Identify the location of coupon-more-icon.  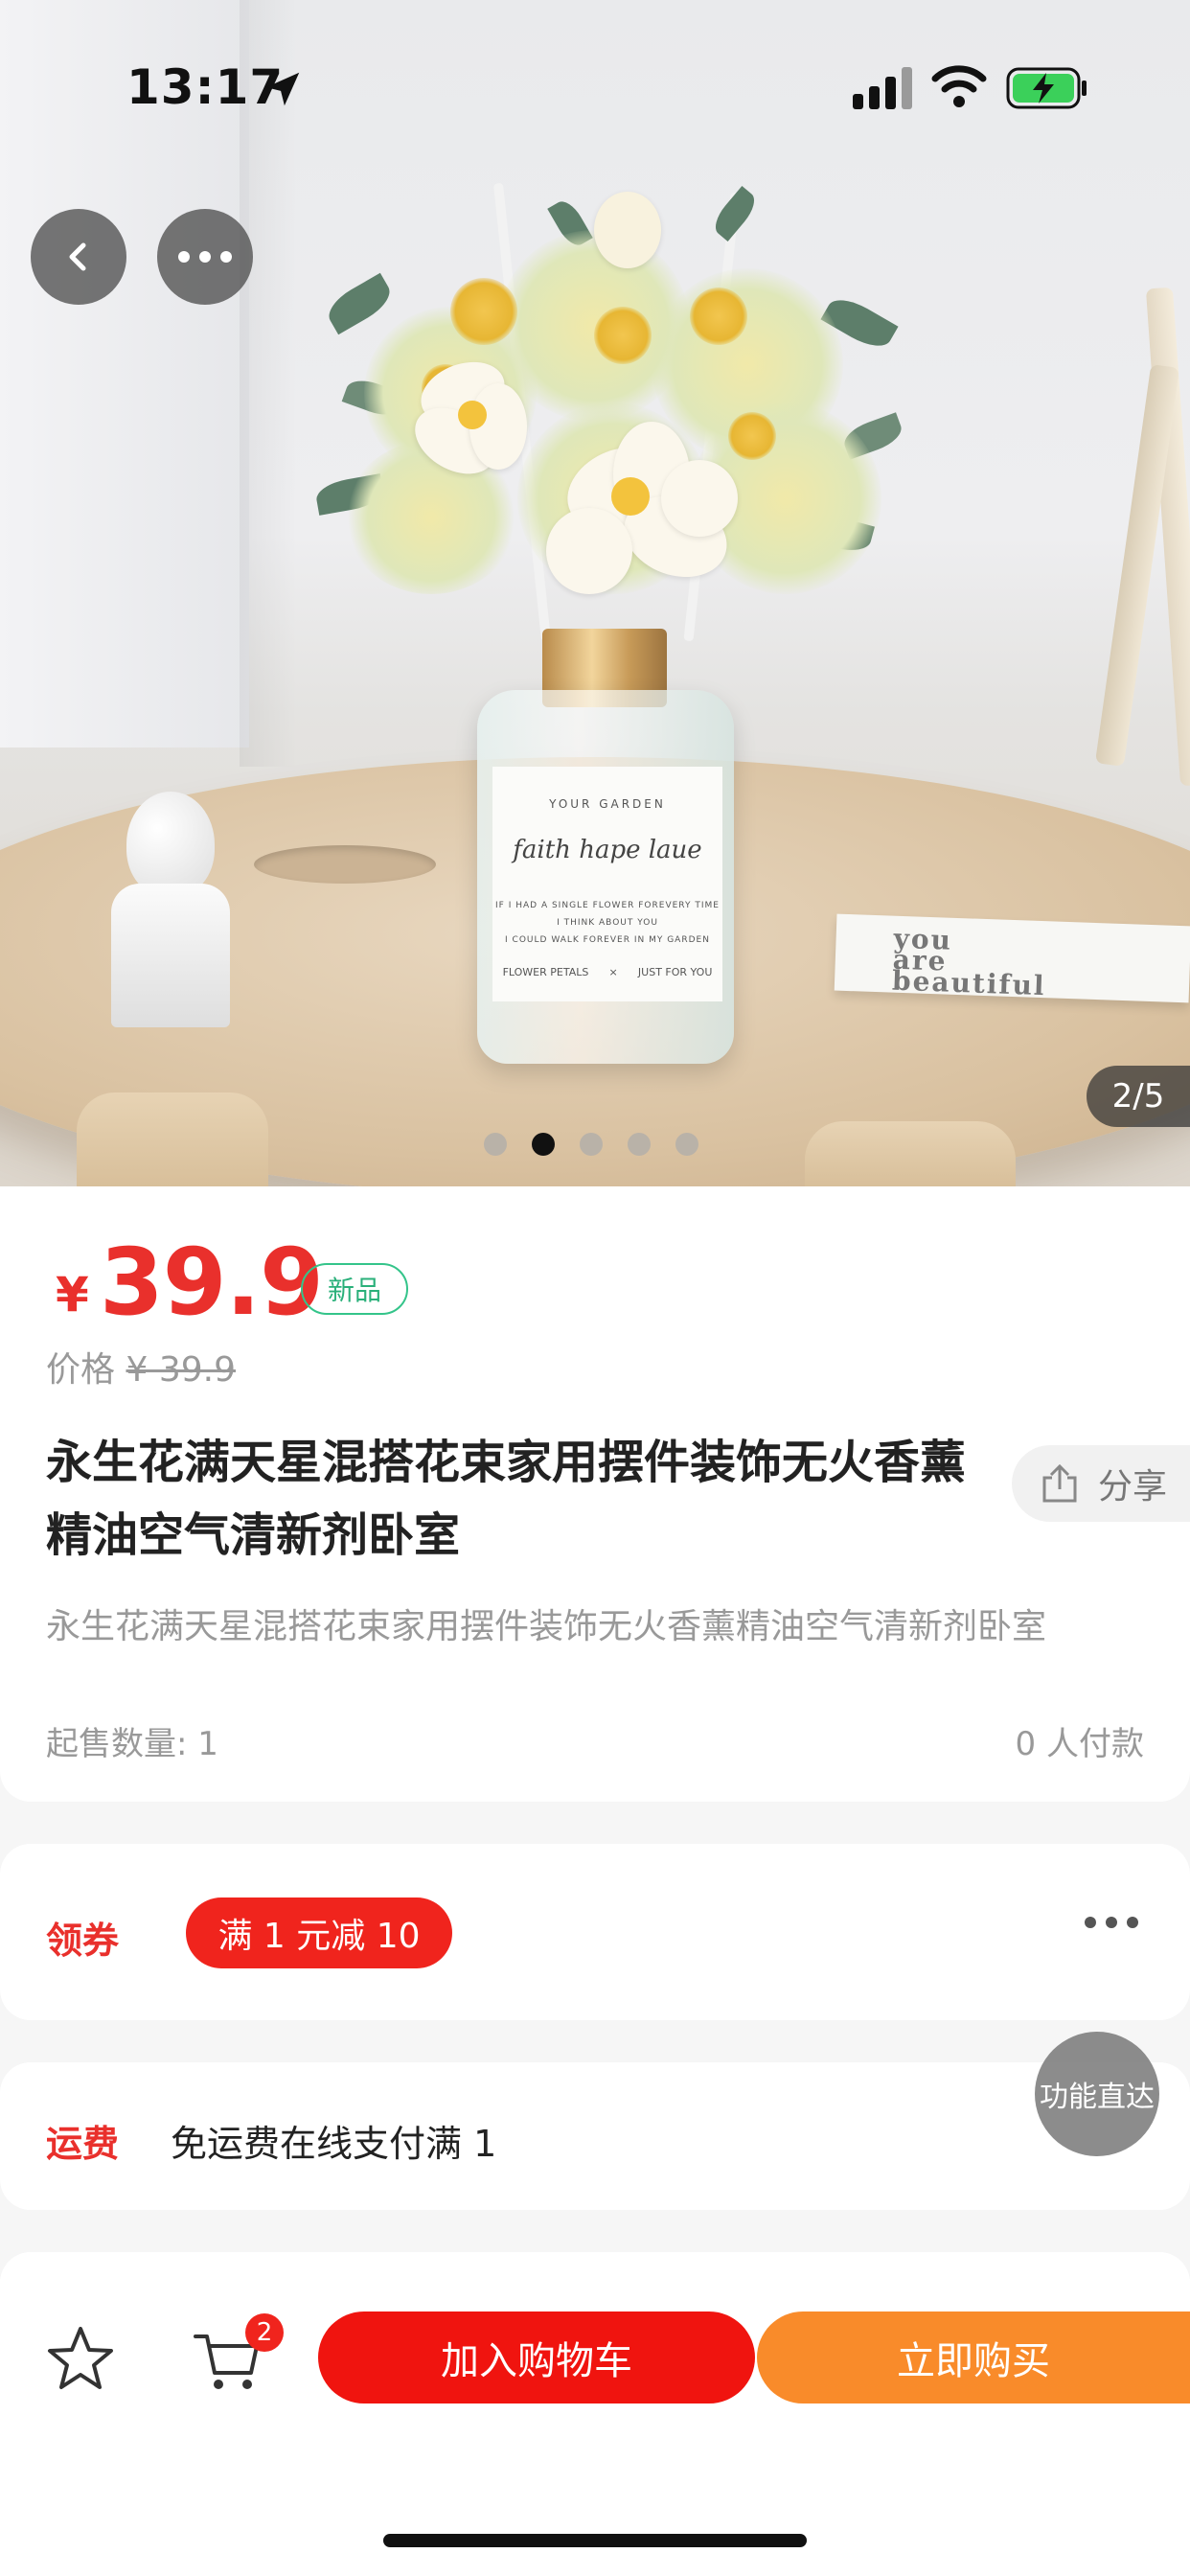
(1111, 1922).